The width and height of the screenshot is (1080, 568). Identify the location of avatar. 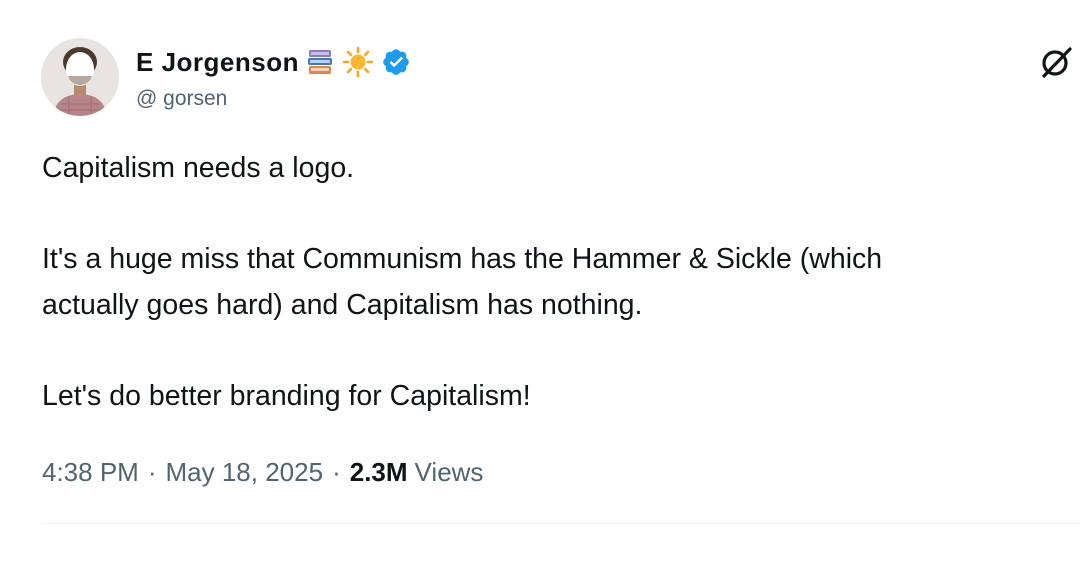
(80, 77).